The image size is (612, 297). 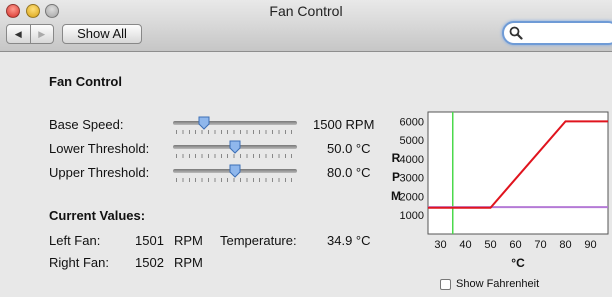 I want to click on y-tick-label: 6000, so click(x=412, y=122).